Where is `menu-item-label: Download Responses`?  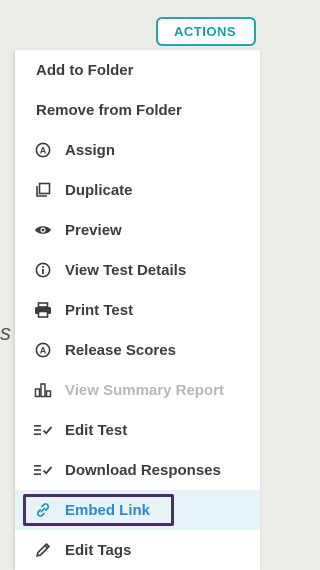 menu-item-label: Download Responses is located at coordinates (143, 470).